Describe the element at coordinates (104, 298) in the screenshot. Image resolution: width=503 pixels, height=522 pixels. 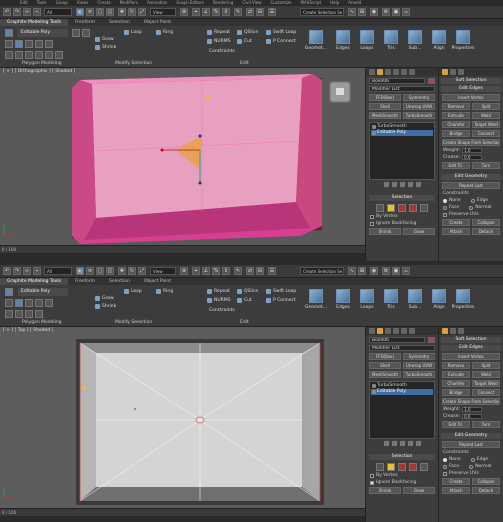
I see `grow-button: Grow` at that location.